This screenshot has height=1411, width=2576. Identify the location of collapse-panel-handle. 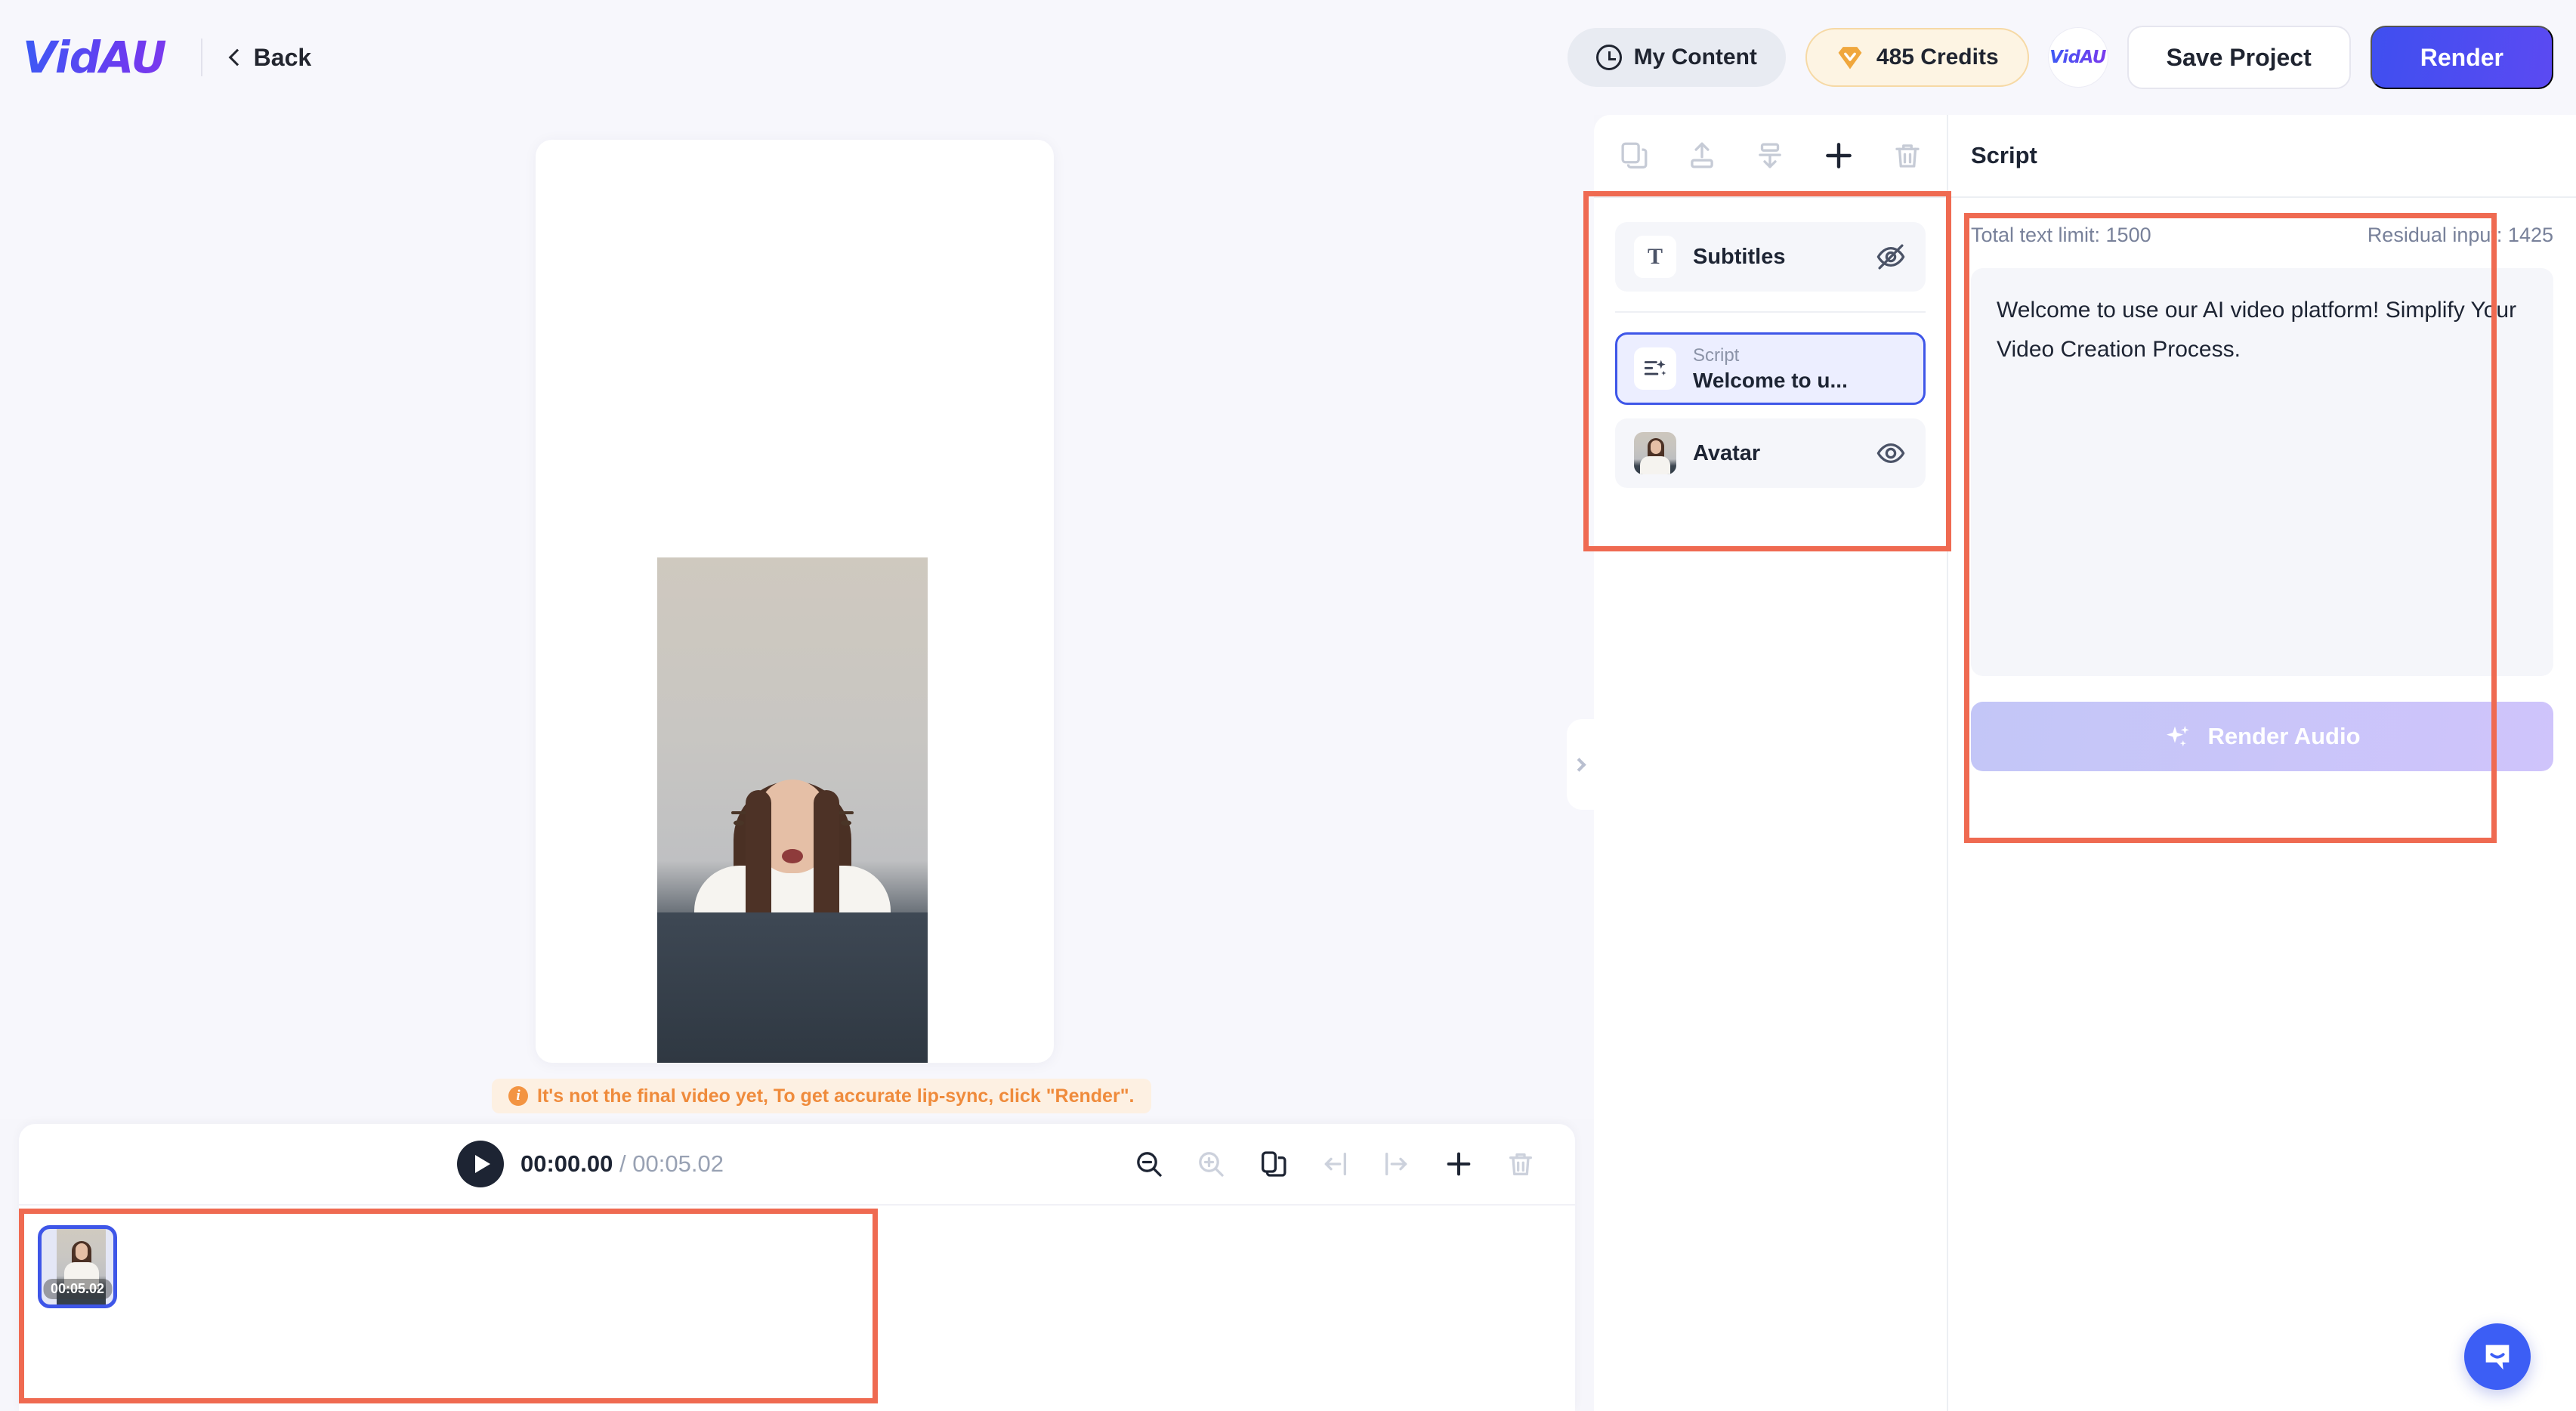
(1580, 764).